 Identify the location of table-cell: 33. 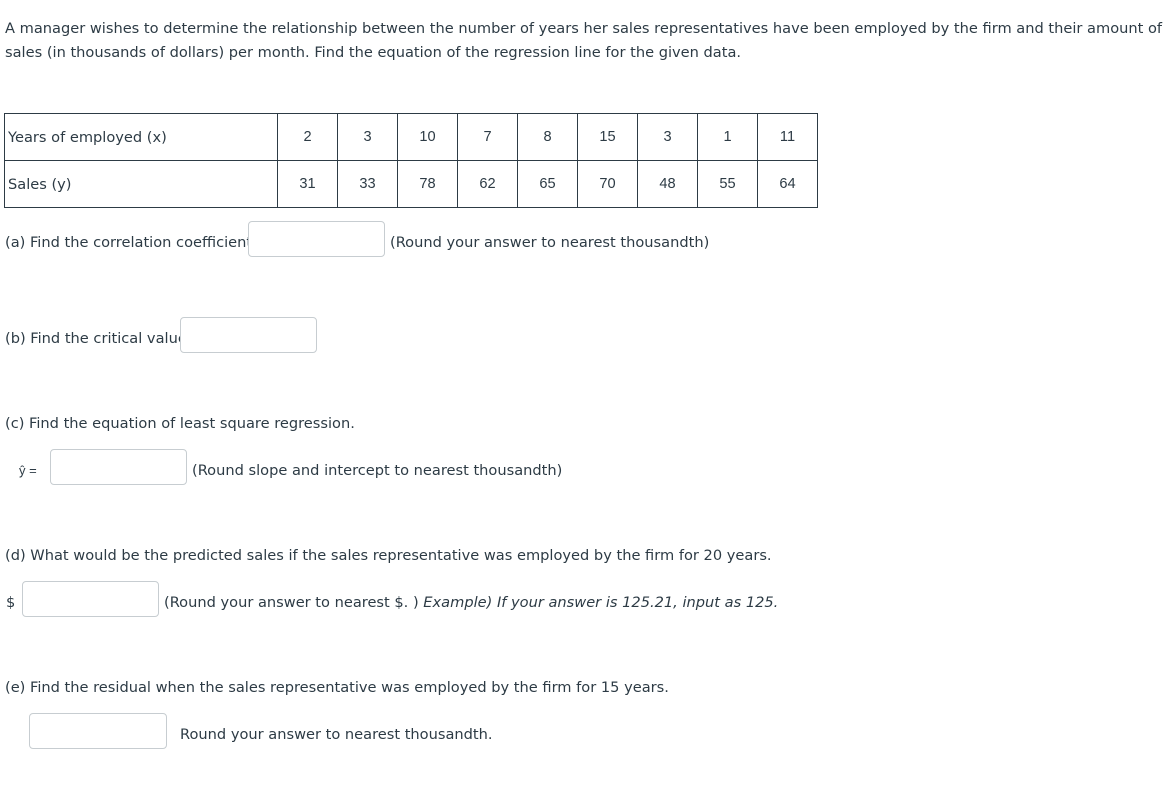
(367, 184).